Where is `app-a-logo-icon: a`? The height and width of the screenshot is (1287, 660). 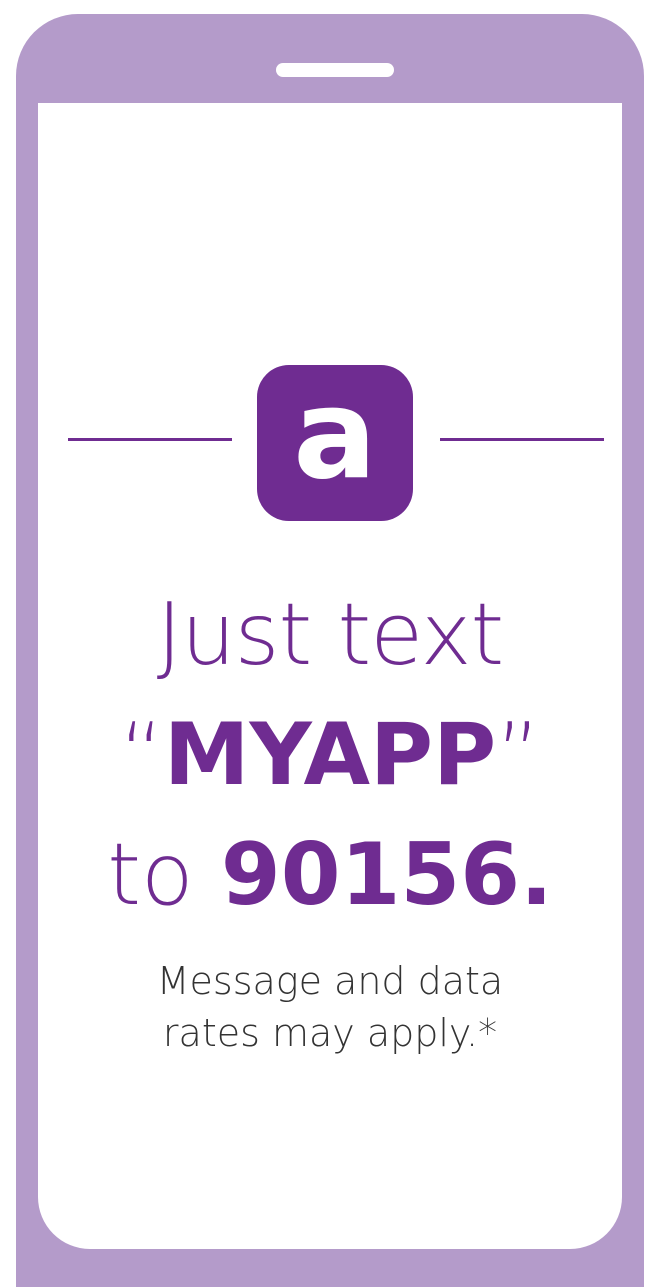
app-a-logo-icon: a is located at coordinates (335, 443).